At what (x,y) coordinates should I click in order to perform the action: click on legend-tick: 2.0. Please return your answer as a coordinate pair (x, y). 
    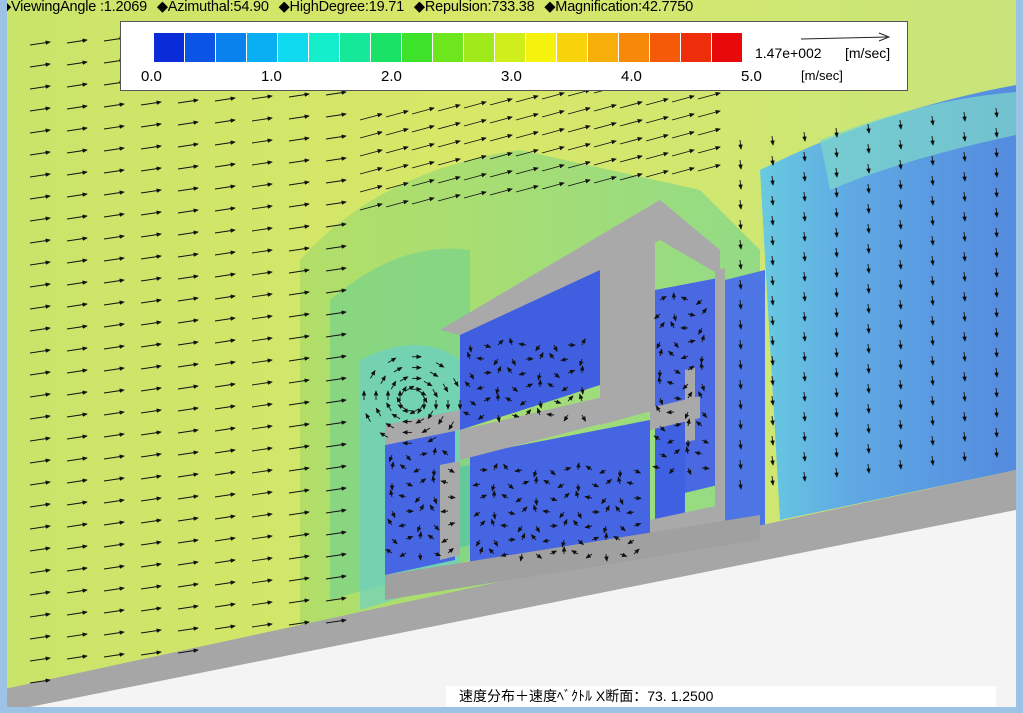
    Looking at the image, I should click on (391, 76).